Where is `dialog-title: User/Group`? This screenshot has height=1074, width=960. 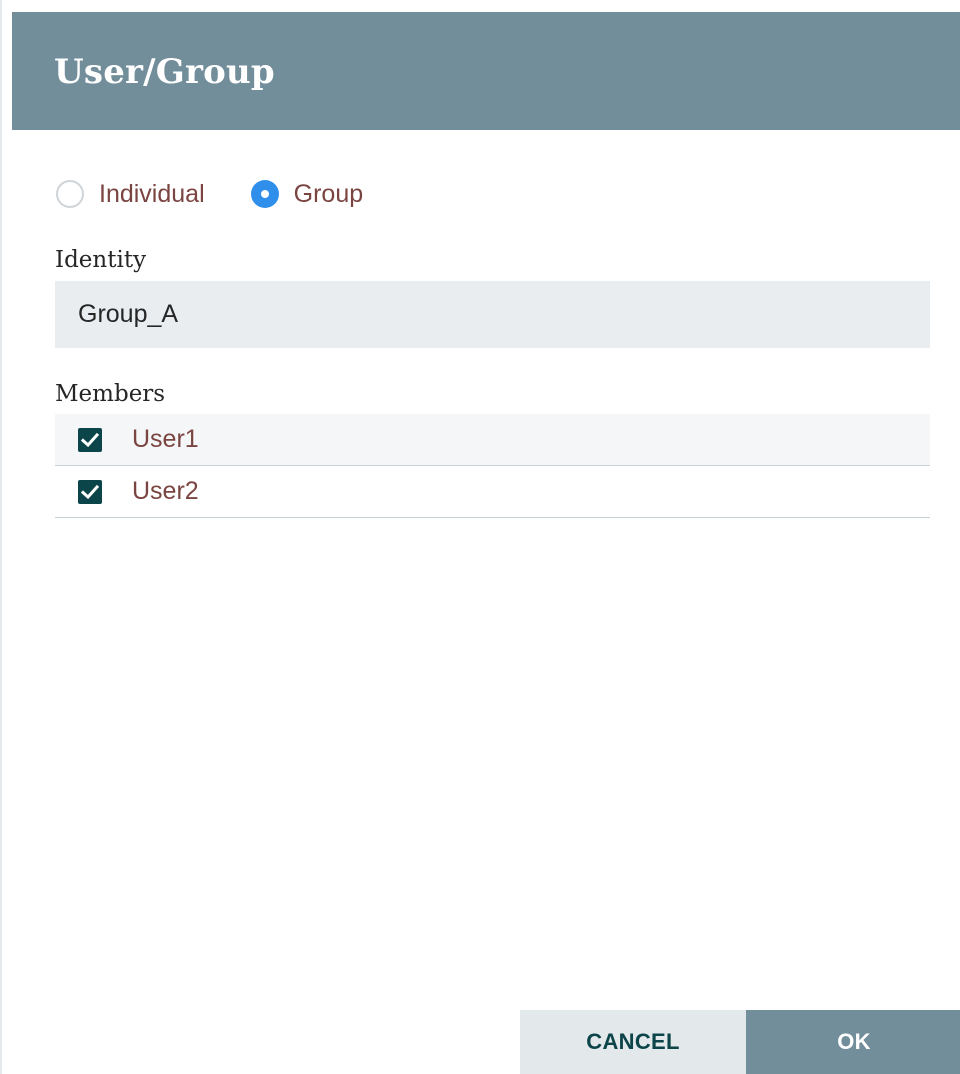 dialog-title: User/Group is located at coordinates (164, 72).